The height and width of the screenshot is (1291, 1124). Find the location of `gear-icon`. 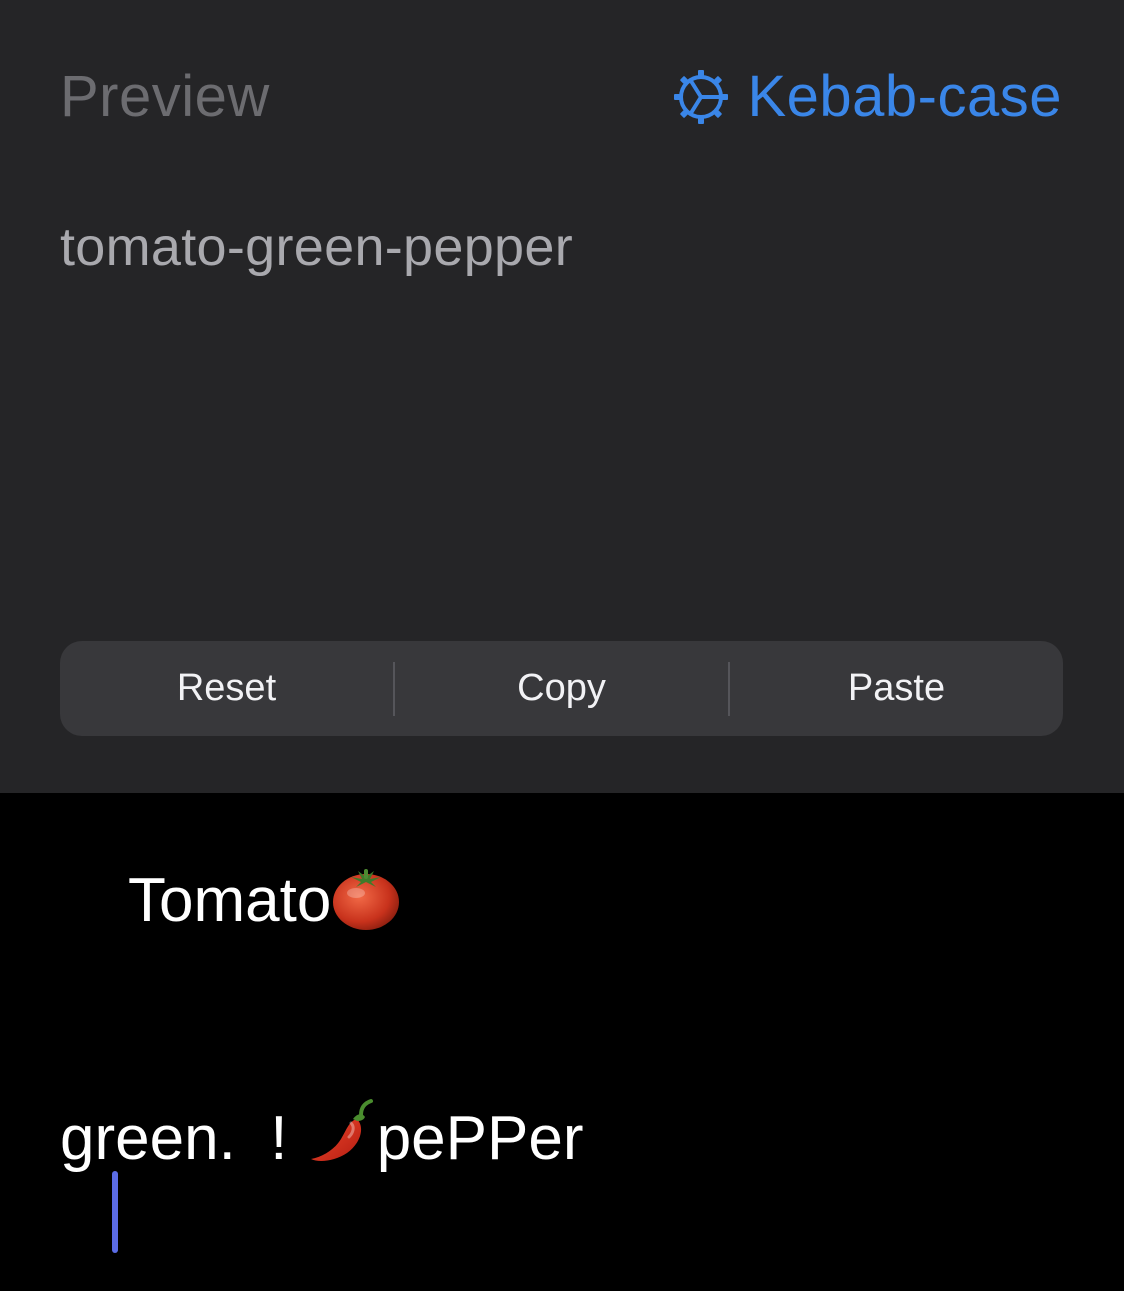

gear-icon is located at coordinates (701, 97).